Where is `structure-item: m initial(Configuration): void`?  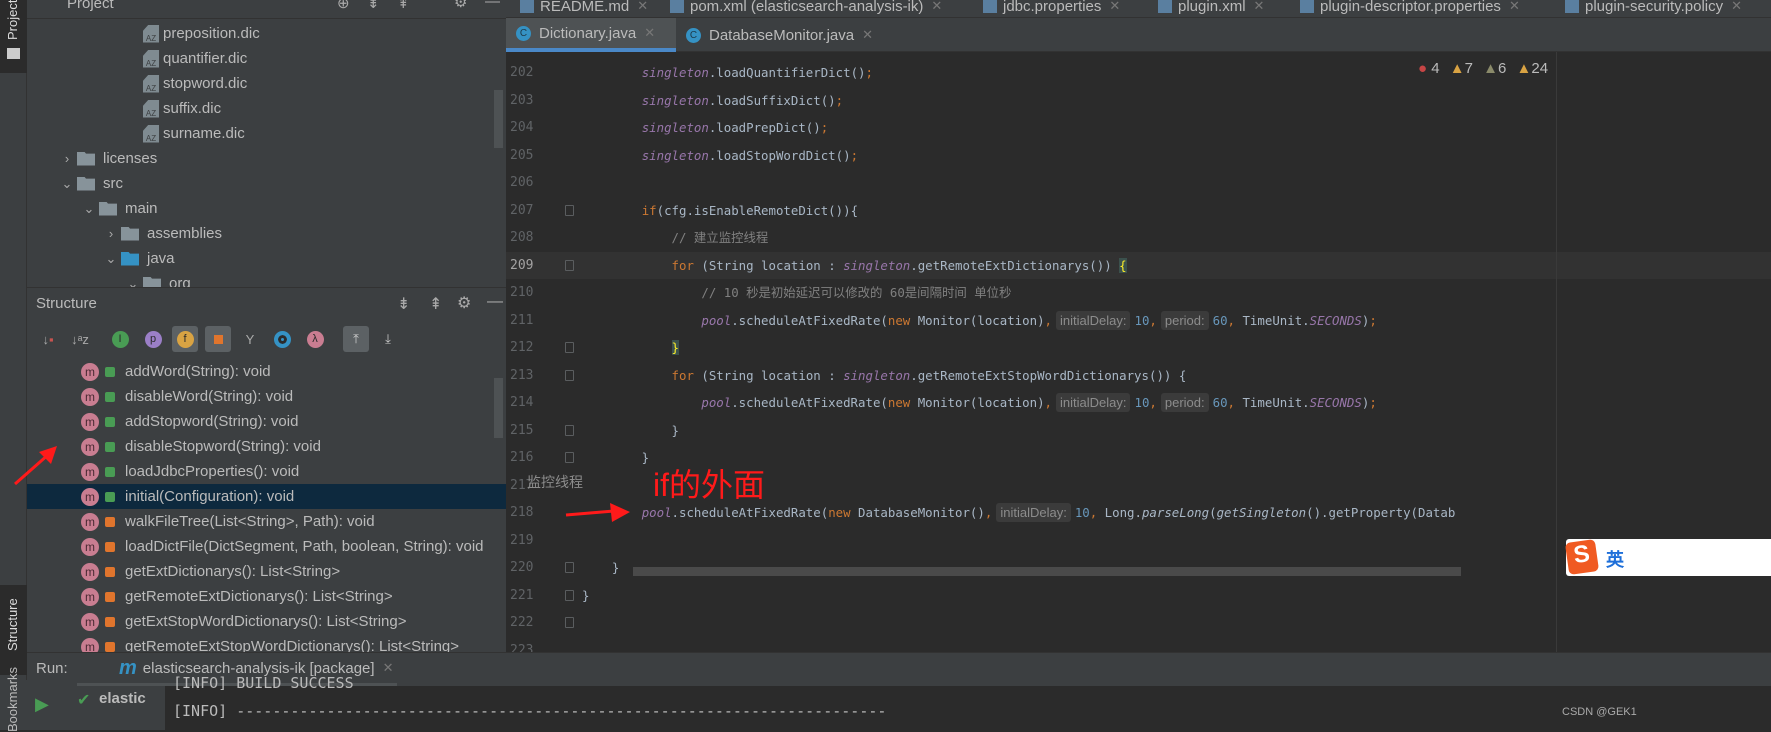 structure-item: m initial(Configuration): void is located at coordinates (266, 496).